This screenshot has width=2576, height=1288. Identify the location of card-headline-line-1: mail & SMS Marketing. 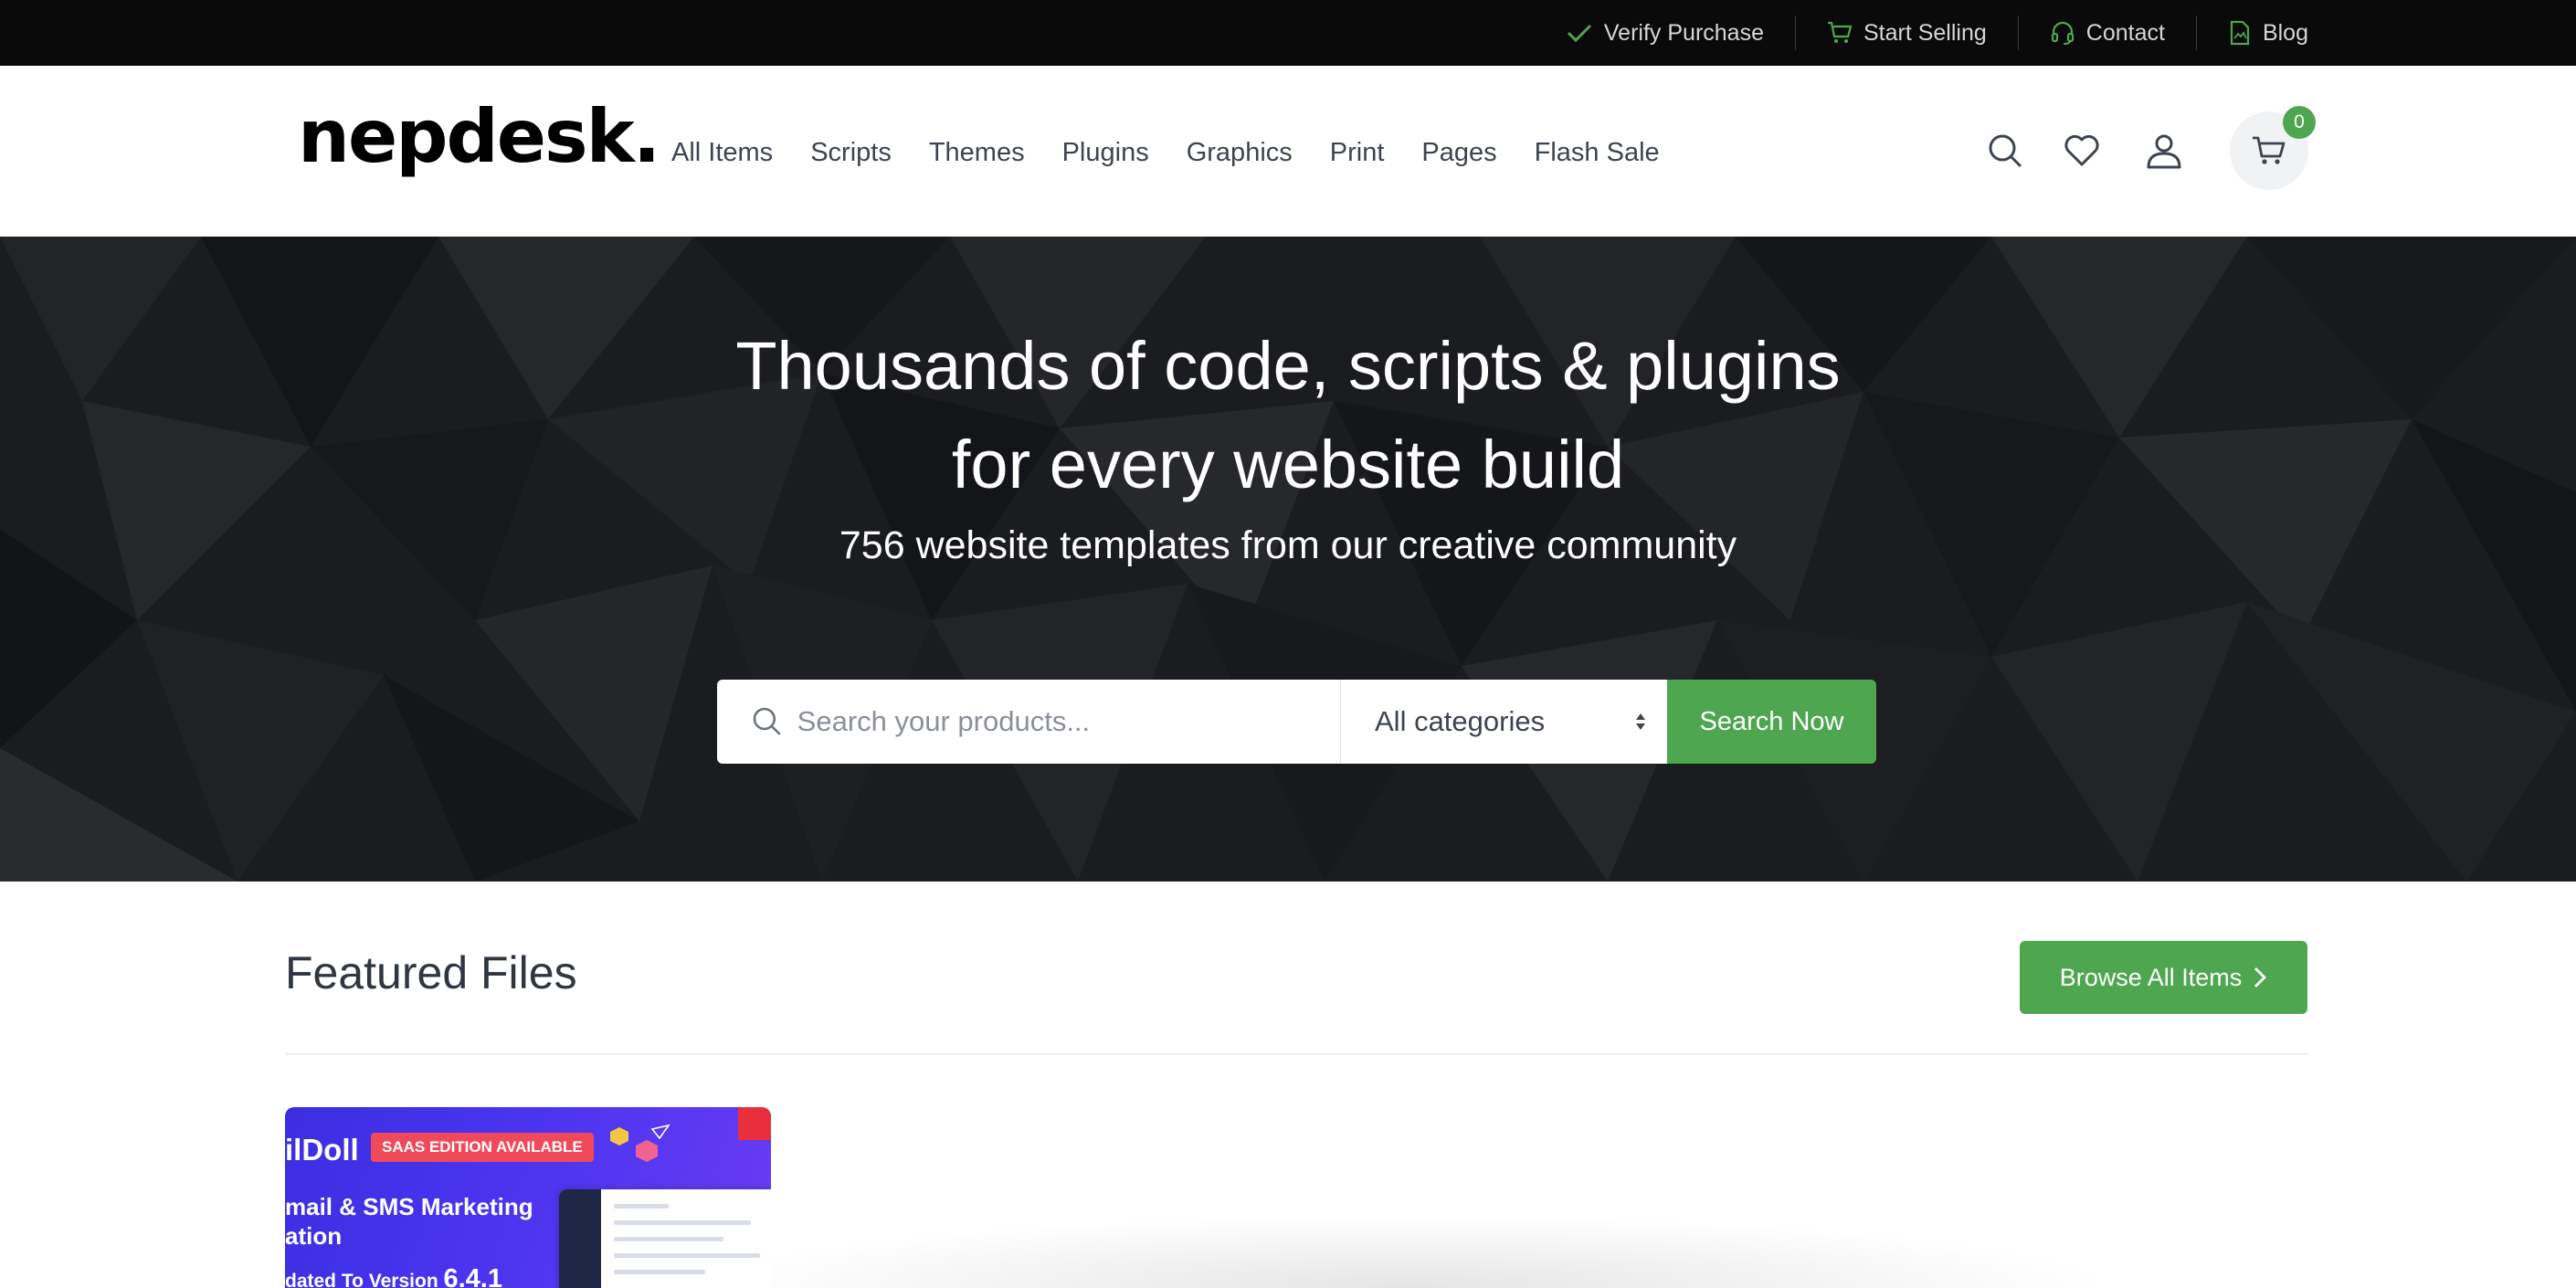
(409, 1206).